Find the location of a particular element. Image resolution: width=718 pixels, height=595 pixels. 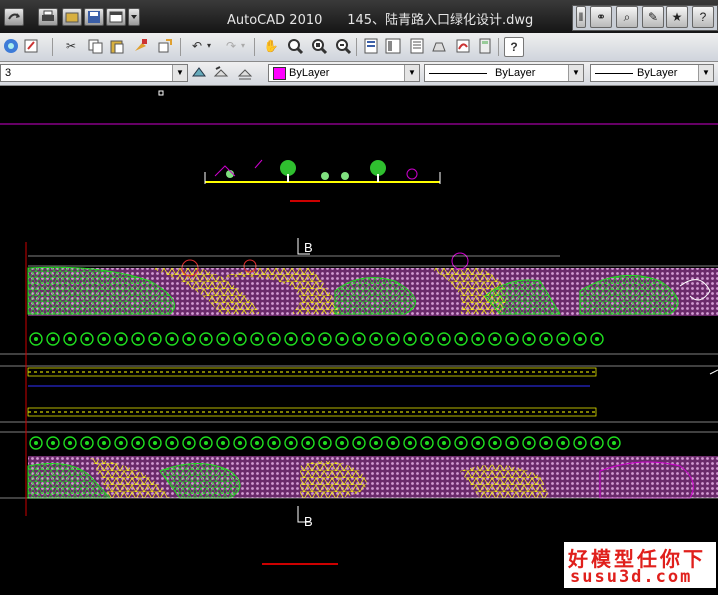

search-icon: ⌕ is located at coordinates (627, 17).